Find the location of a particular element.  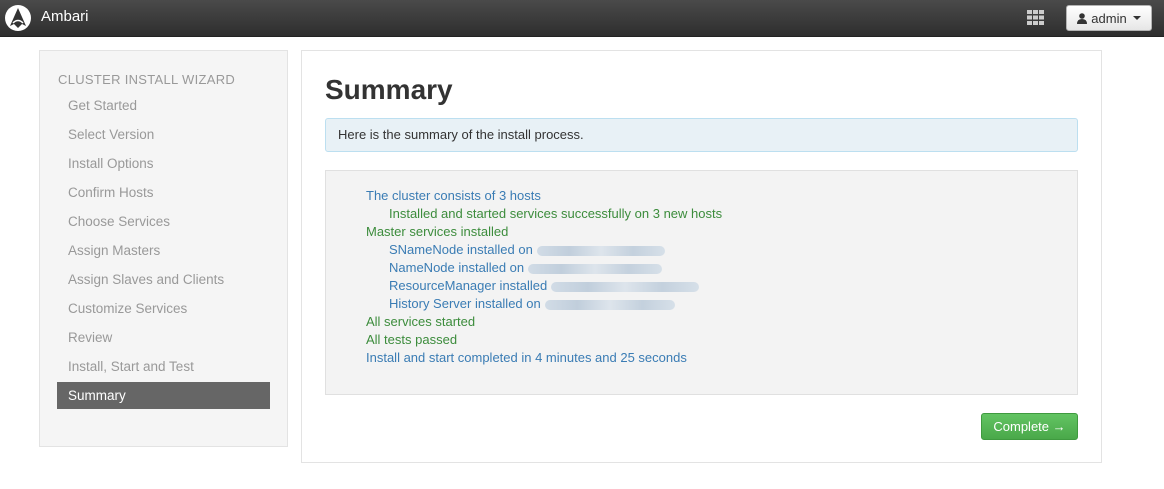

step-install-options: Install Options is located at coordinates (163, 163).